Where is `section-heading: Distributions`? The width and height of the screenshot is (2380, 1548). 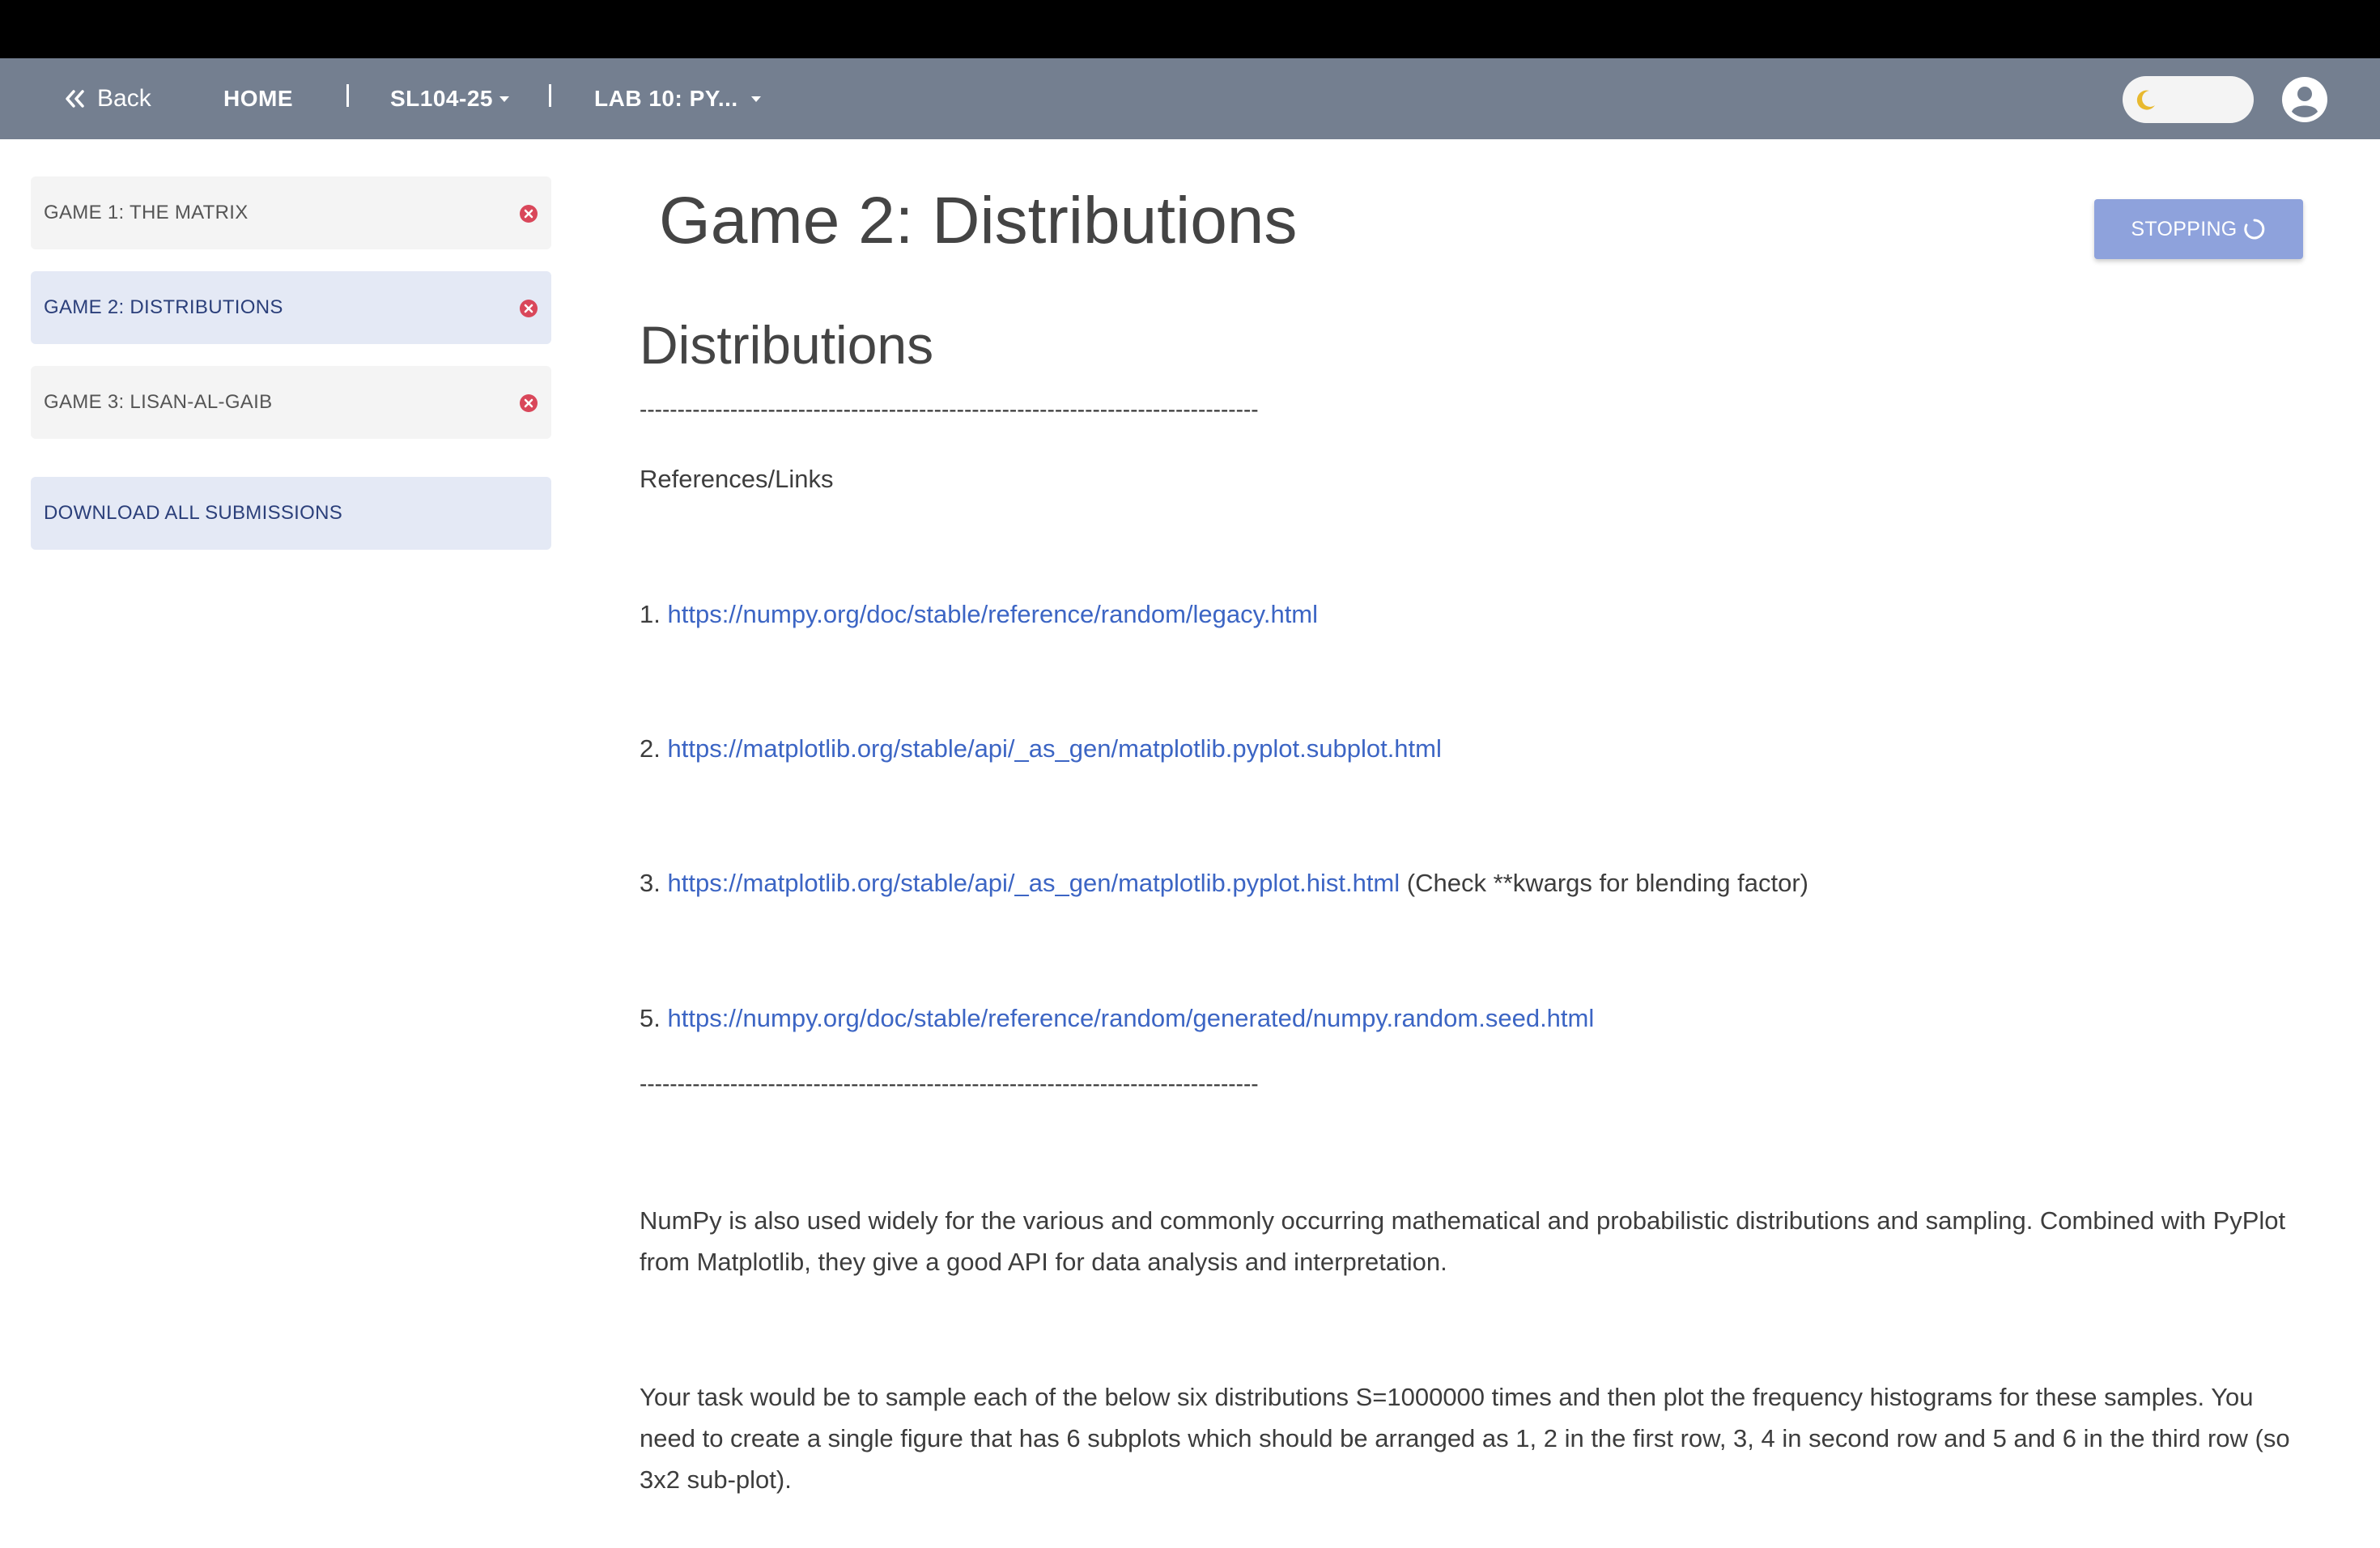
section-heading: Distributions is located at coordinates (787, 345).